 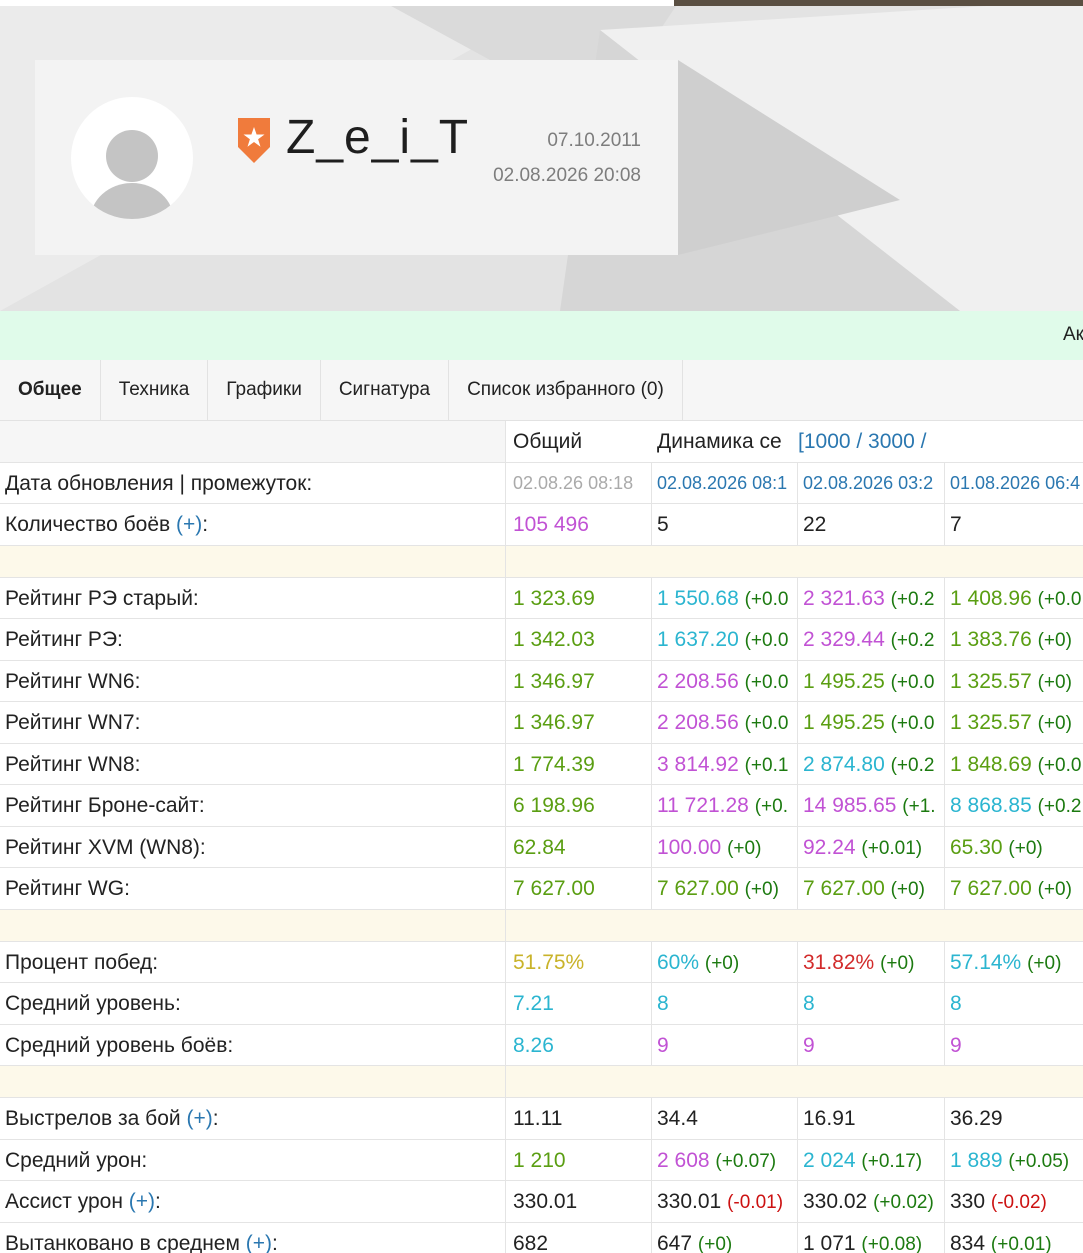 What do you see at coordinates (725, 1118) in the screenshot?
I see `cell-period-1: 34.4` at bounding box center [725, 1118].